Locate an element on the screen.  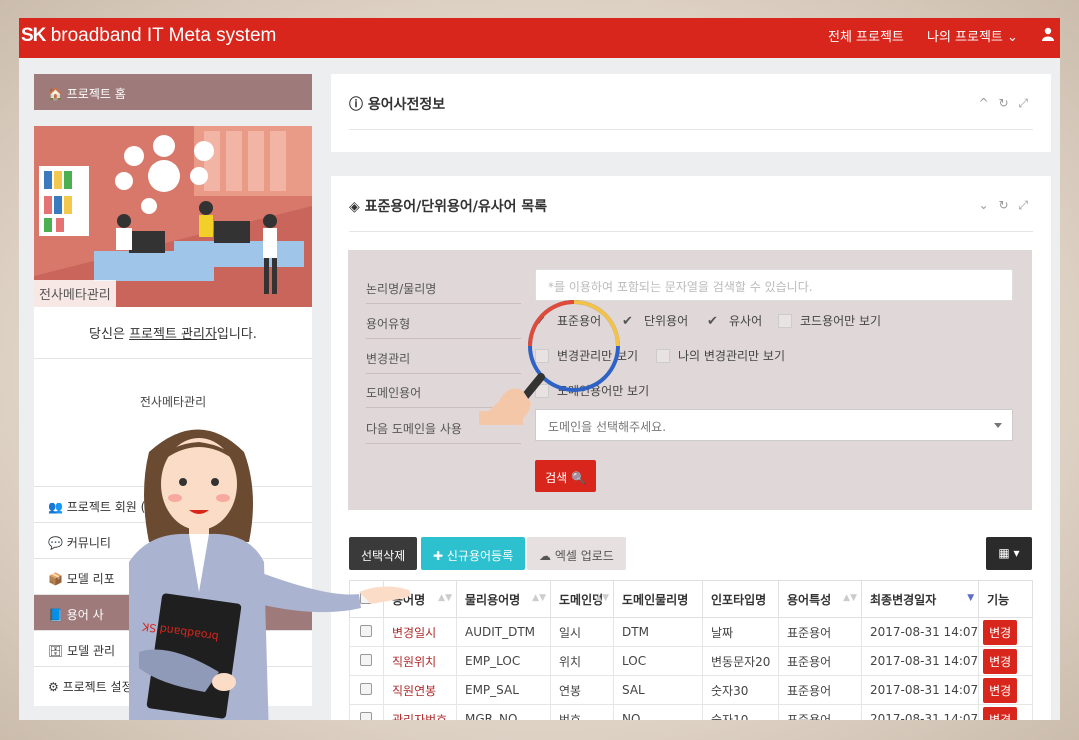
checkbox-synonym: ✔ 유사어 is located at coordinates (734, 320).